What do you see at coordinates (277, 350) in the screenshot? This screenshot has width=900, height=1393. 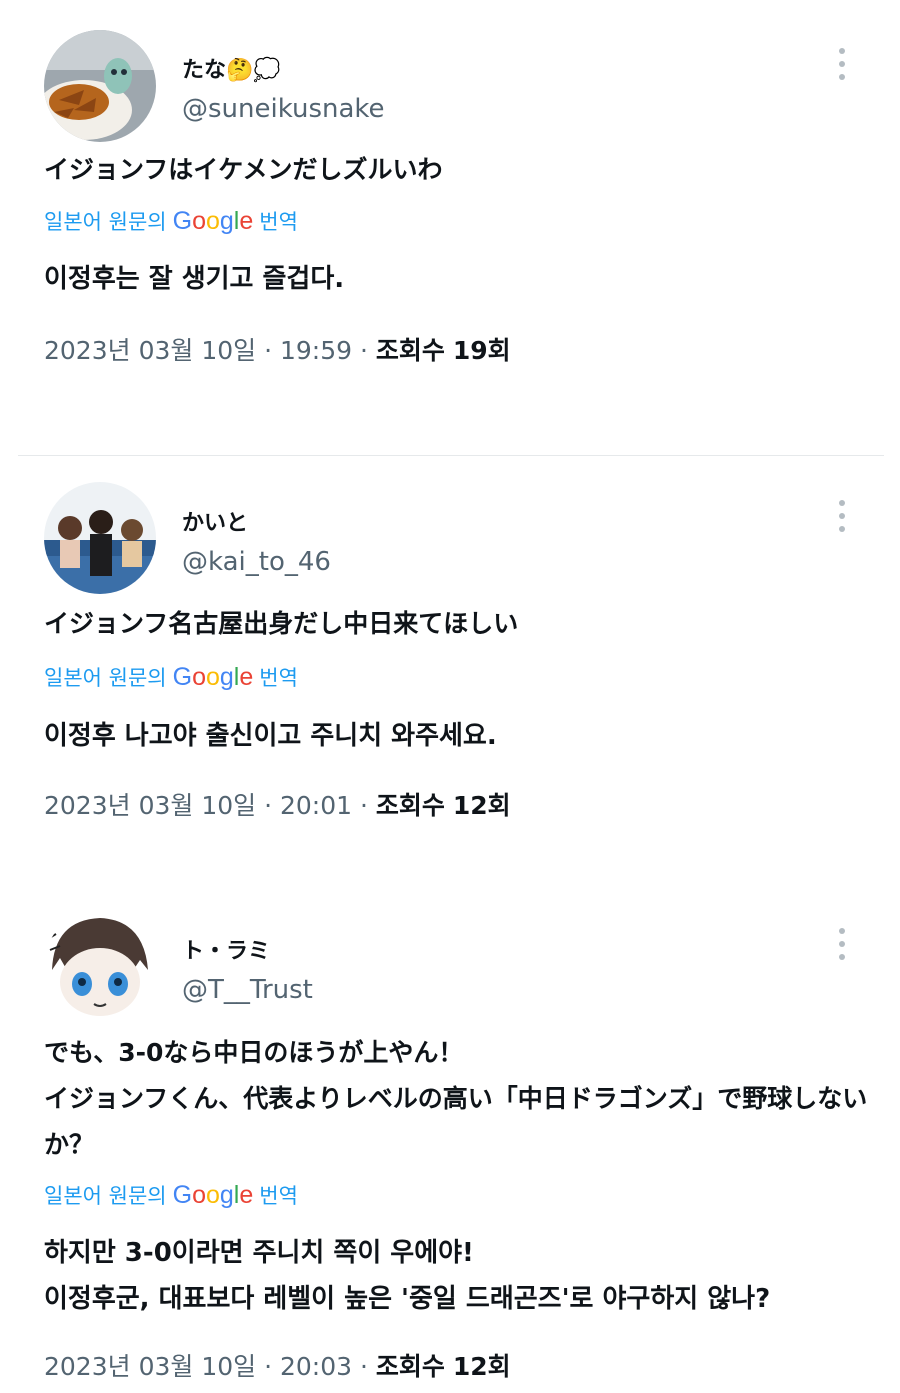 I see `tweet-meta: 2023년 03월 10일 · 19:59 · 조회수 19회` at bounding box center [277, 350].